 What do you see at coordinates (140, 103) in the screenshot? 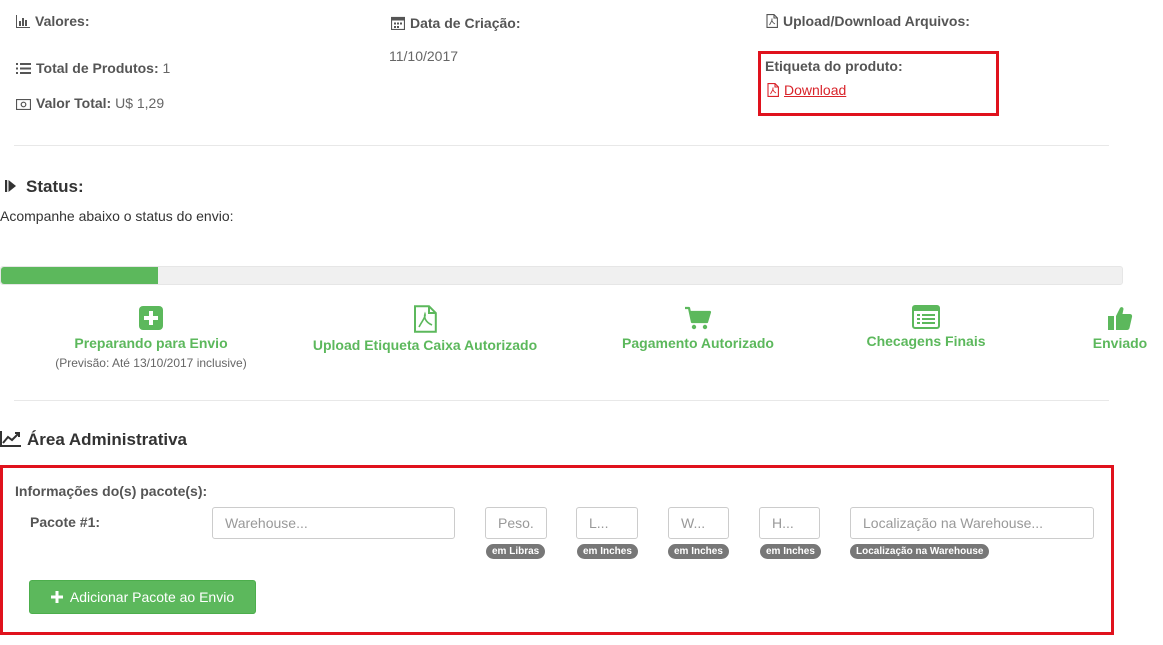
I see `total-value-value: U$ 1,29` at bounding box center [140, 103].